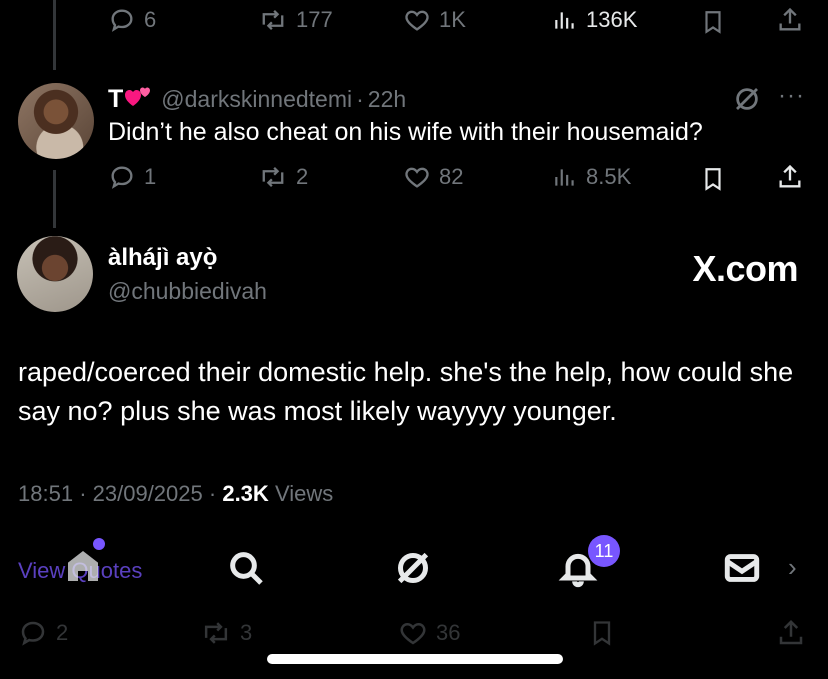  Describe the element at coordinates (54, 35) in the screenshot. I see `thread-line-top` at that location.